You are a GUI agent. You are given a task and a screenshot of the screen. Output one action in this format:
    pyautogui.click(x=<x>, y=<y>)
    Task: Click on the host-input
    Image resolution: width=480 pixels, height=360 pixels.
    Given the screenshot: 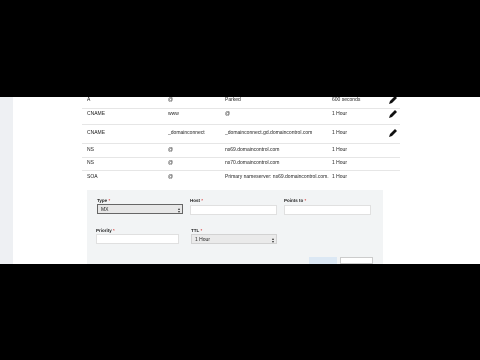 What is the action you would take?
    pyautogui.click(x=233, y=210)
    